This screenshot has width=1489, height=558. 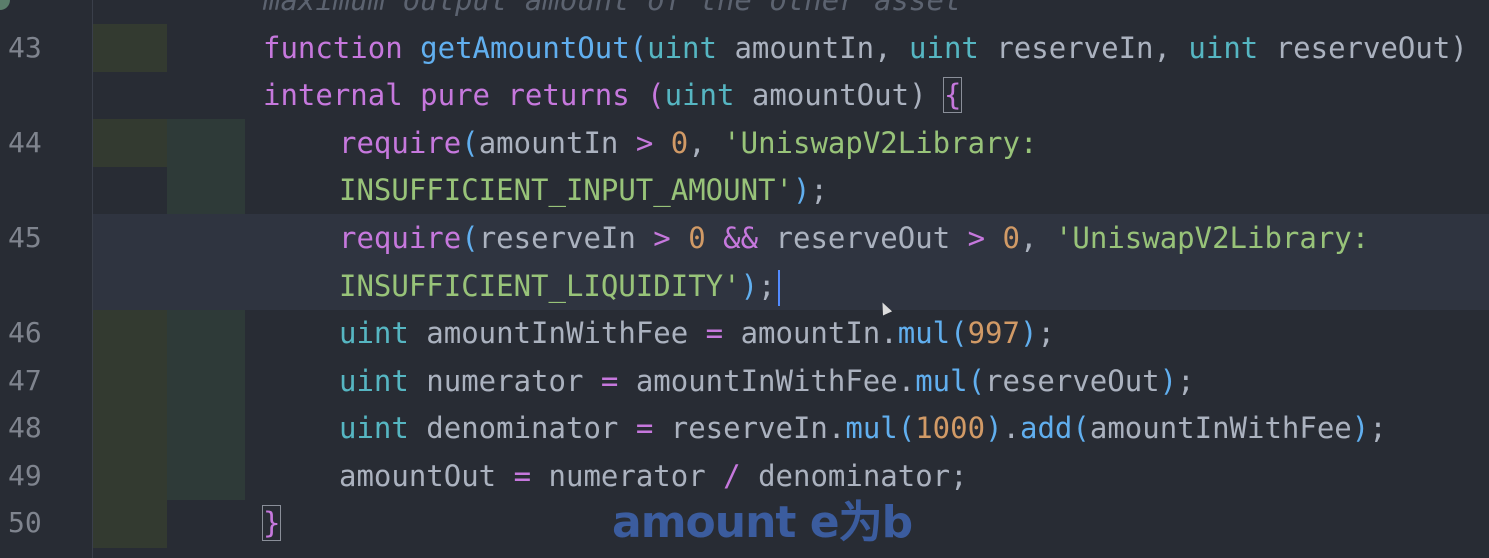 What do you see at coordinates (1363, 48) in the screenshot?
I see `param: reserveOut)` at bounding box center [1363, 48].